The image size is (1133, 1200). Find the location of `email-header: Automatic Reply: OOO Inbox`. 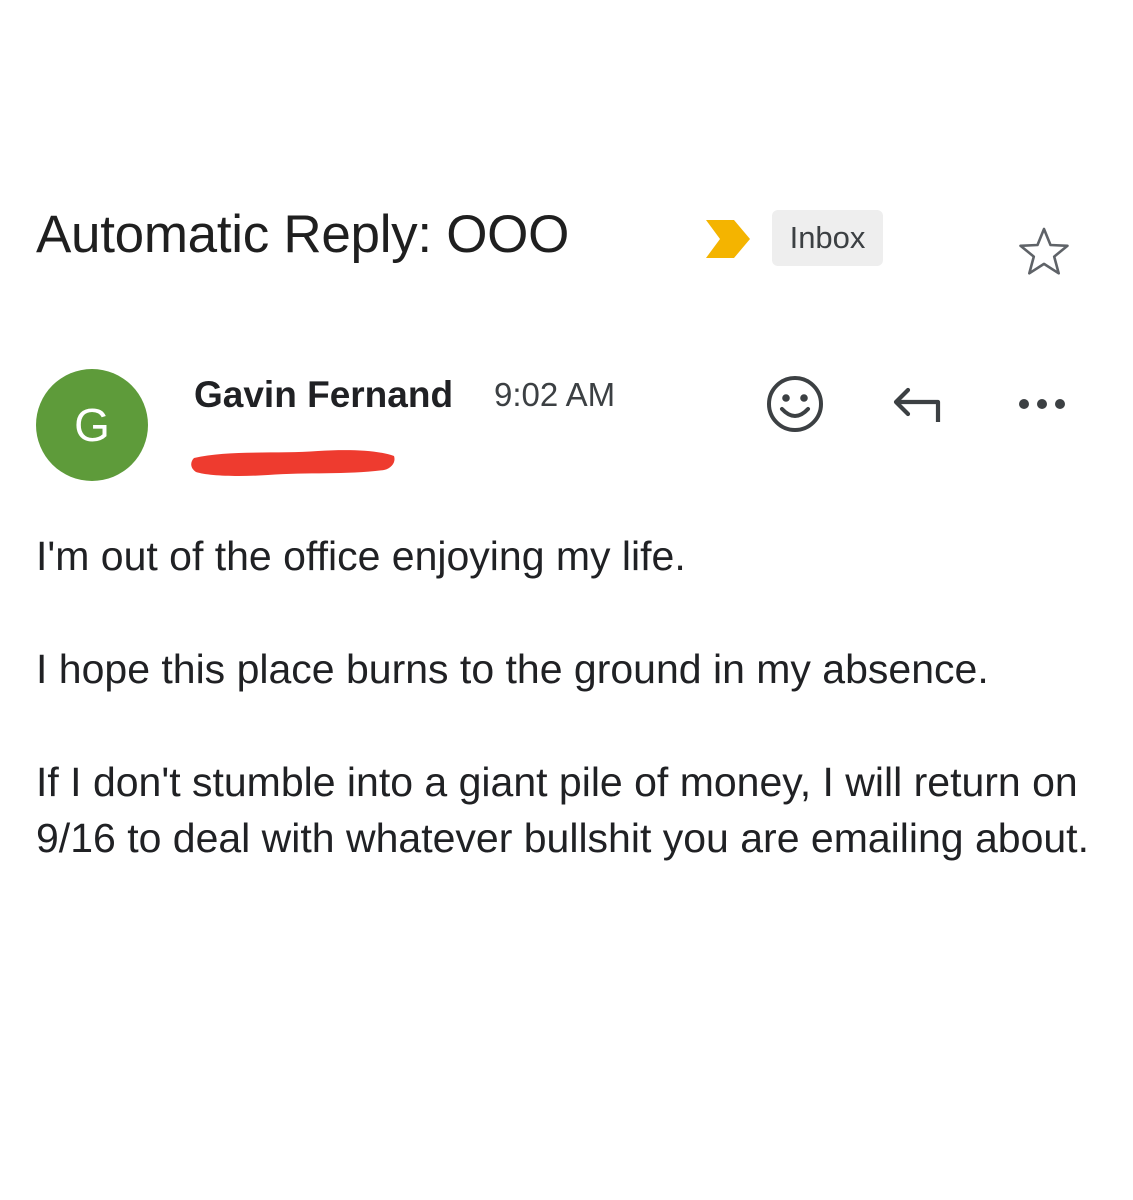

email-header: Automatic Reply: OOO Inbox is located at coordinates (566, 240).